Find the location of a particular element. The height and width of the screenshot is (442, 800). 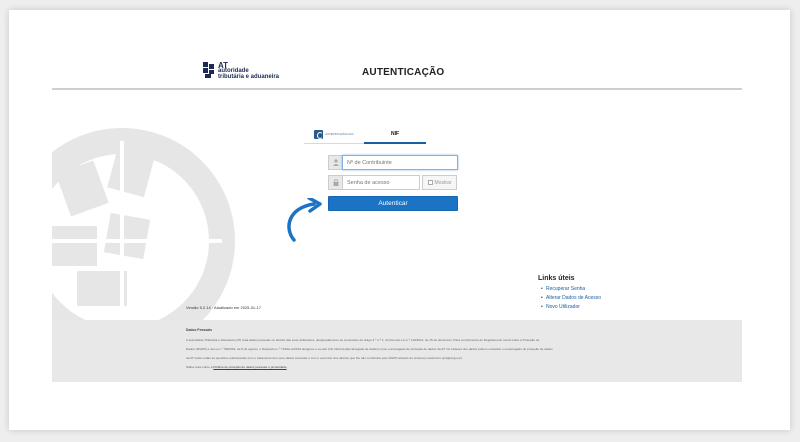

footer-title: Dados Pessoais is located at coordinates (199, 330).